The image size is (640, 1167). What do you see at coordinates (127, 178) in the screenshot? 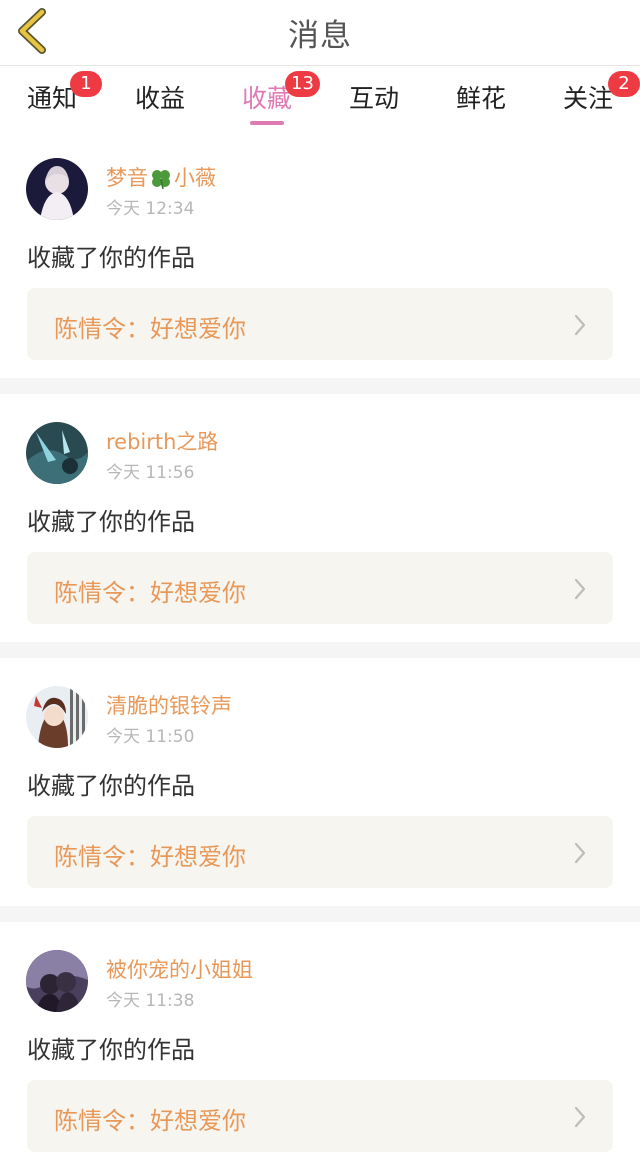
I see `username-text: 梦音` at bounding box center [127, 178].